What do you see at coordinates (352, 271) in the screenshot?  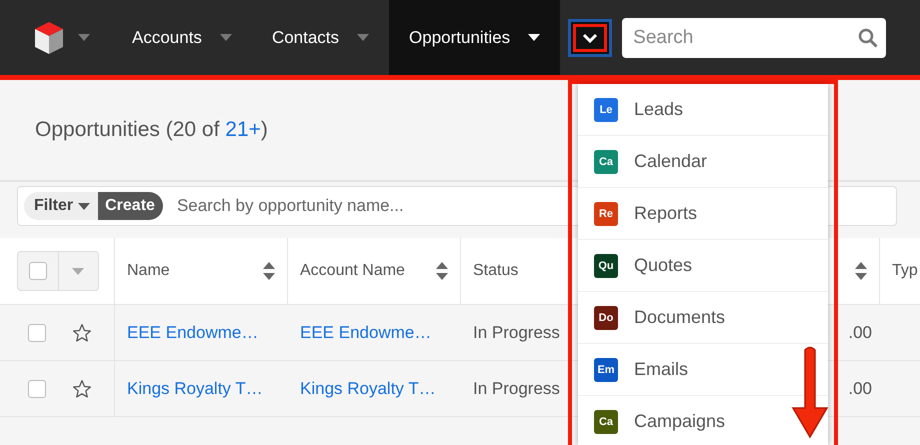 I see `column-header: Account Name` at bounding box center [352, 271].